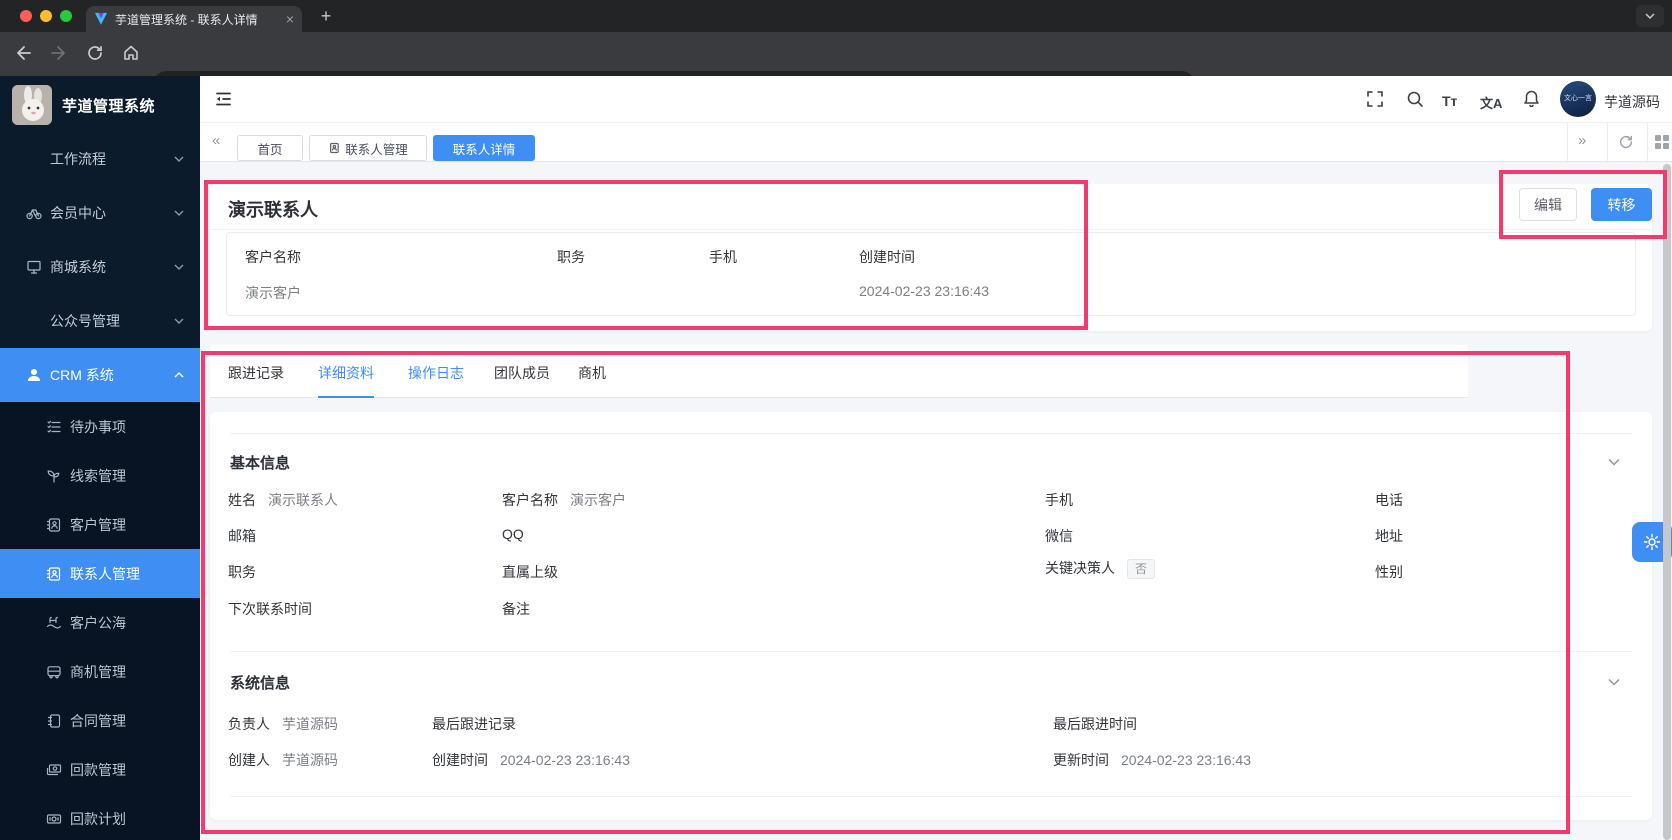 This screenshot has width=1672, height=840. I want to click on sidebar-item-public-pool: 客户公海, so click(100, 622).